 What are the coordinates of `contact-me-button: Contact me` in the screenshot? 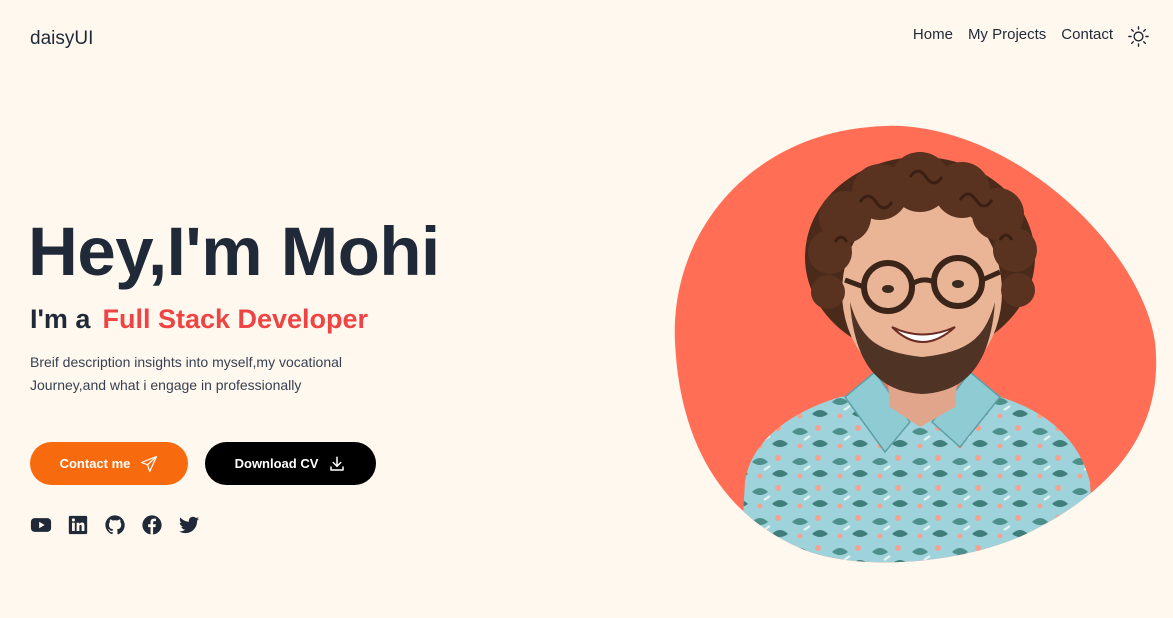 It's located at (109, 463).